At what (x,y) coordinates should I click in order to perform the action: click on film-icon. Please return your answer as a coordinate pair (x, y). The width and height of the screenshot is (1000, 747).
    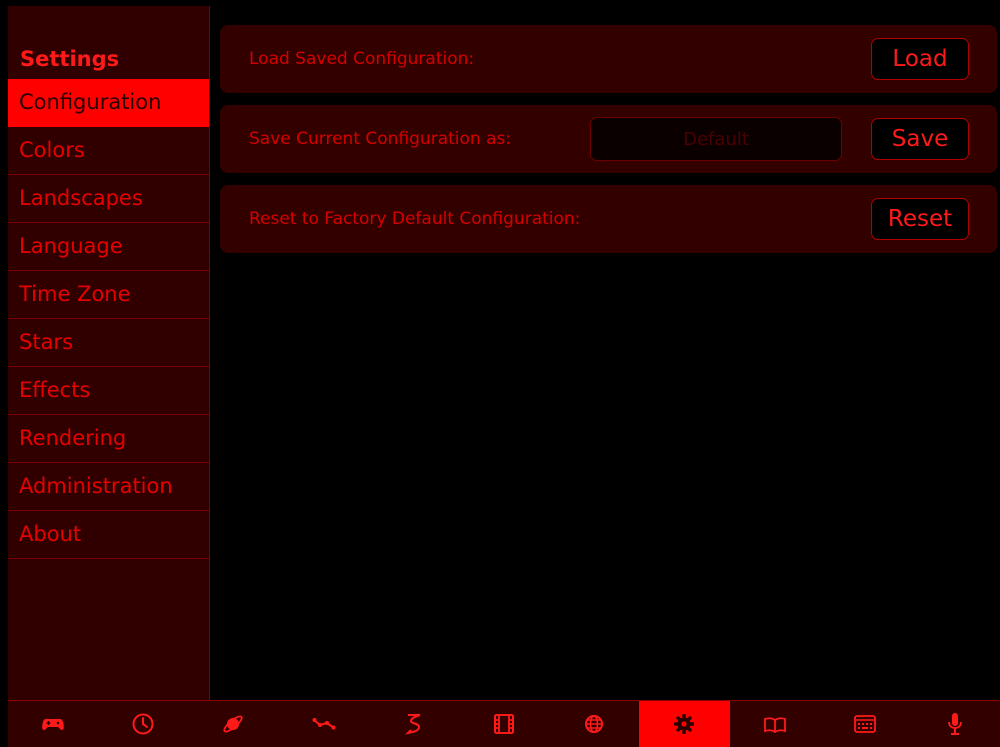
    Looking at the image, I should click on (504, 724).